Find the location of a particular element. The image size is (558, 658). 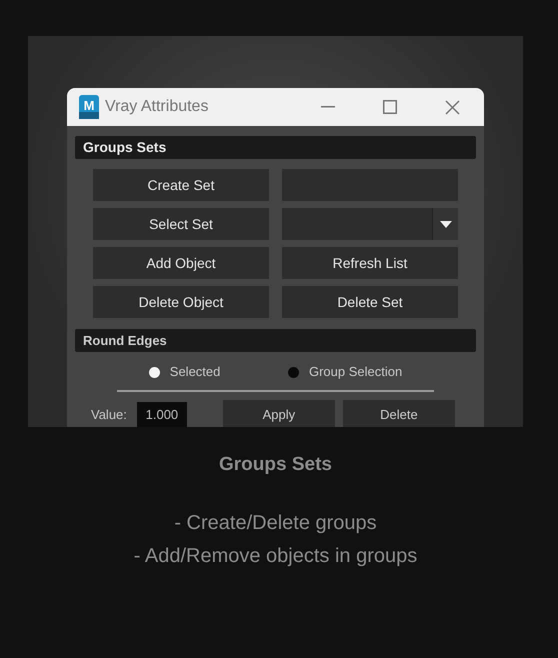

button: Delete Set is located at coordinates (370, 302).